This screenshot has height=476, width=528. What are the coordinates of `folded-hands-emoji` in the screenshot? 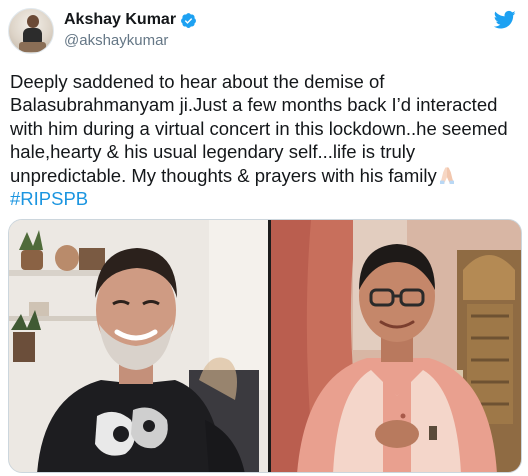 It's located at (446, 175).